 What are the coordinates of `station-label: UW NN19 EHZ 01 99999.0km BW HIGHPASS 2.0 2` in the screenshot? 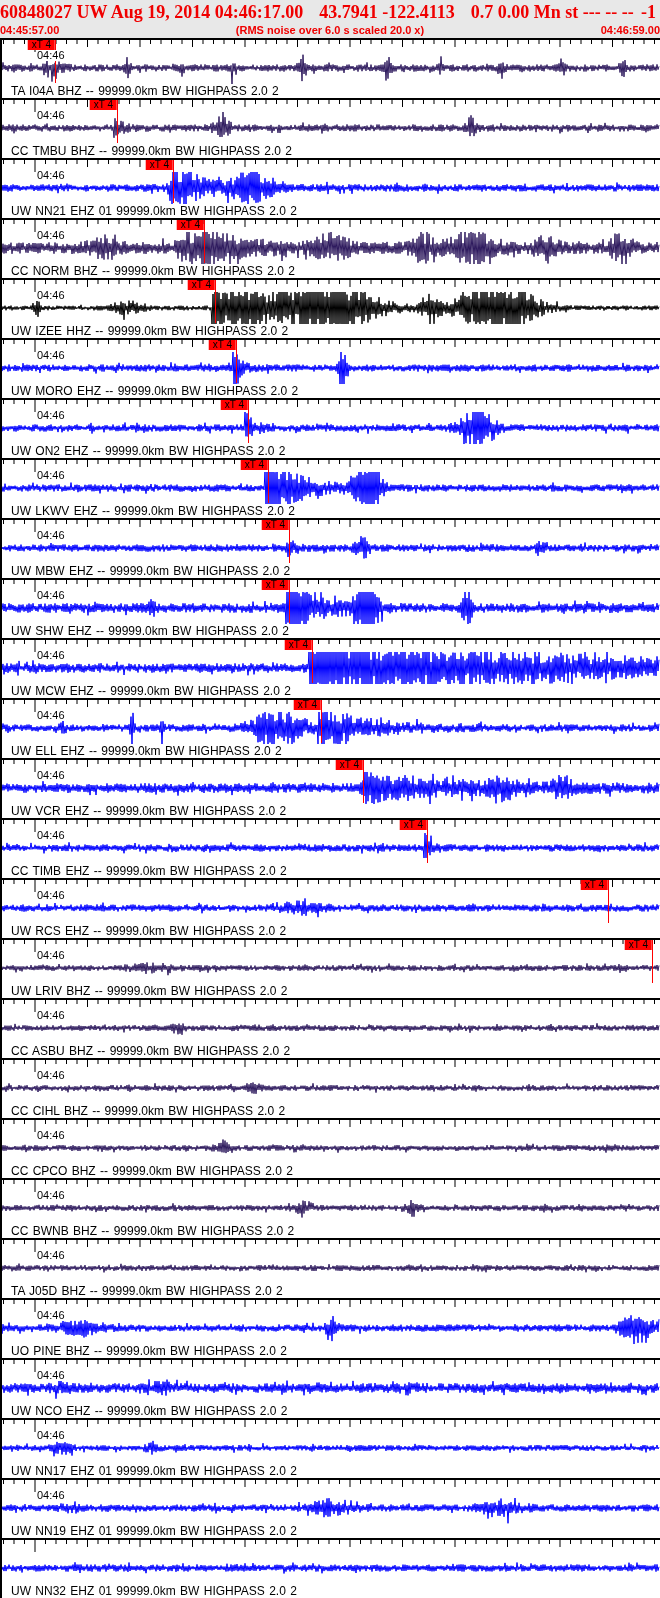 It's located at (154, 1531).